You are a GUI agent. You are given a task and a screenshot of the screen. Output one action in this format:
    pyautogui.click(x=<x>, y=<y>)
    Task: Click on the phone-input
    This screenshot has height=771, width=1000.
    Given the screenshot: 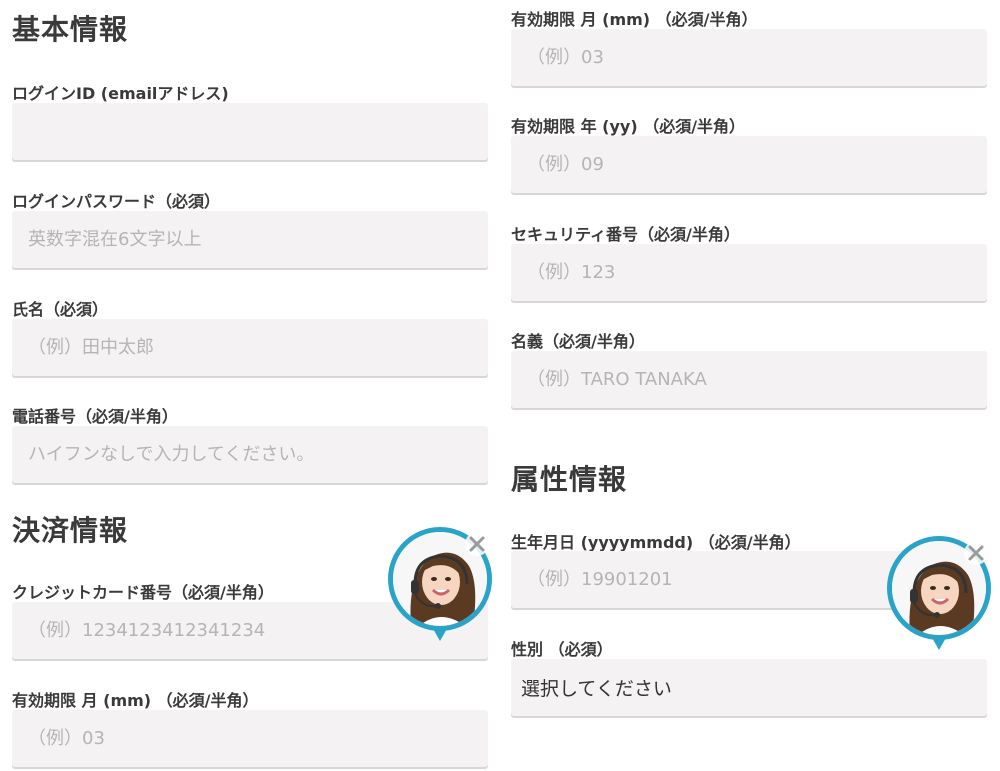 What is the action you would take?
    pyautogui.click(x=250, y=454)
    